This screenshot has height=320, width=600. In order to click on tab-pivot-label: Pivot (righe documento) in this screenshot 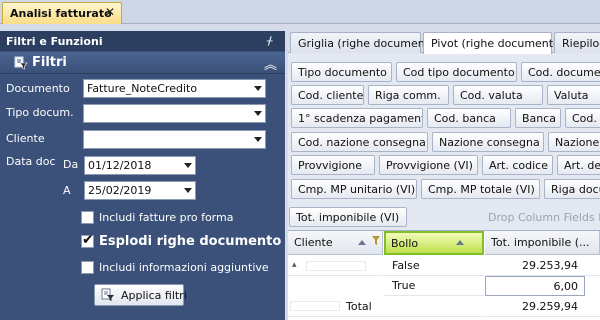, I will do `click(498, 43)`.